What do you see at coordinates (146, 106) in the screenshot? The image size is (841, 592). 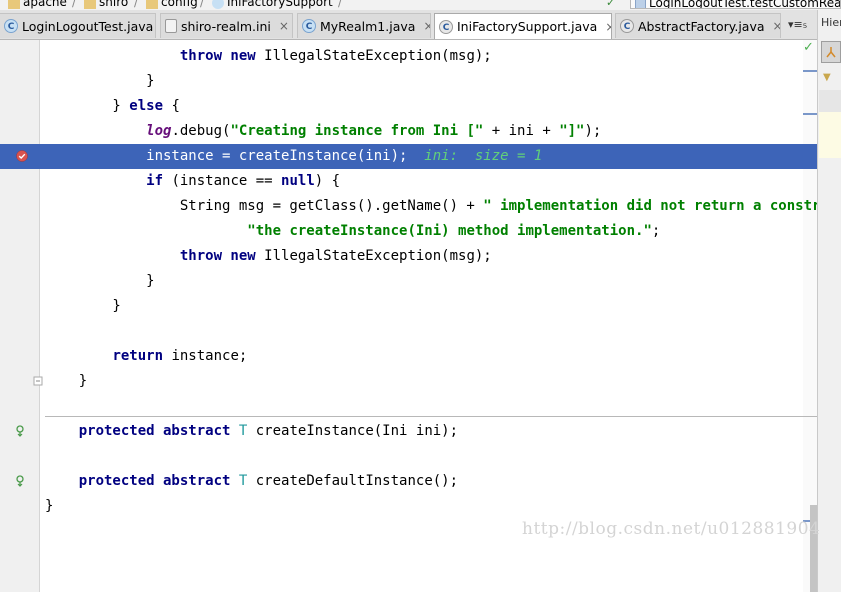 I see `code-token: else` at bounding box center [146, 106].